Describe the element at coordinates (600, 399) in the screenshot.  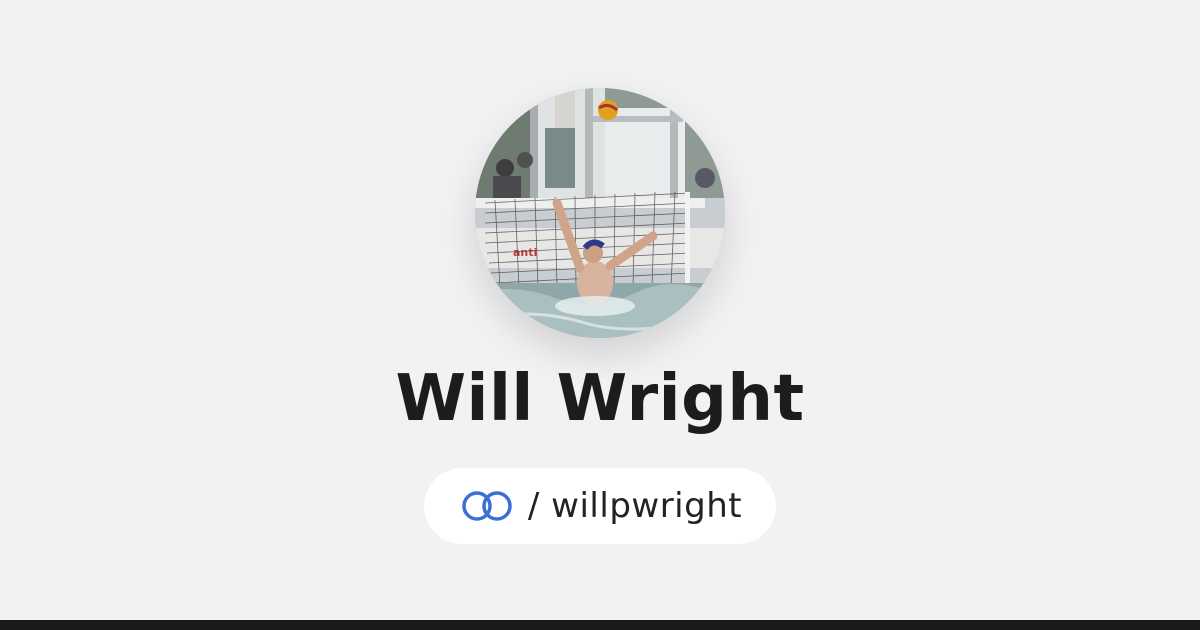
I see `profile-name: Will Wright` at that location.